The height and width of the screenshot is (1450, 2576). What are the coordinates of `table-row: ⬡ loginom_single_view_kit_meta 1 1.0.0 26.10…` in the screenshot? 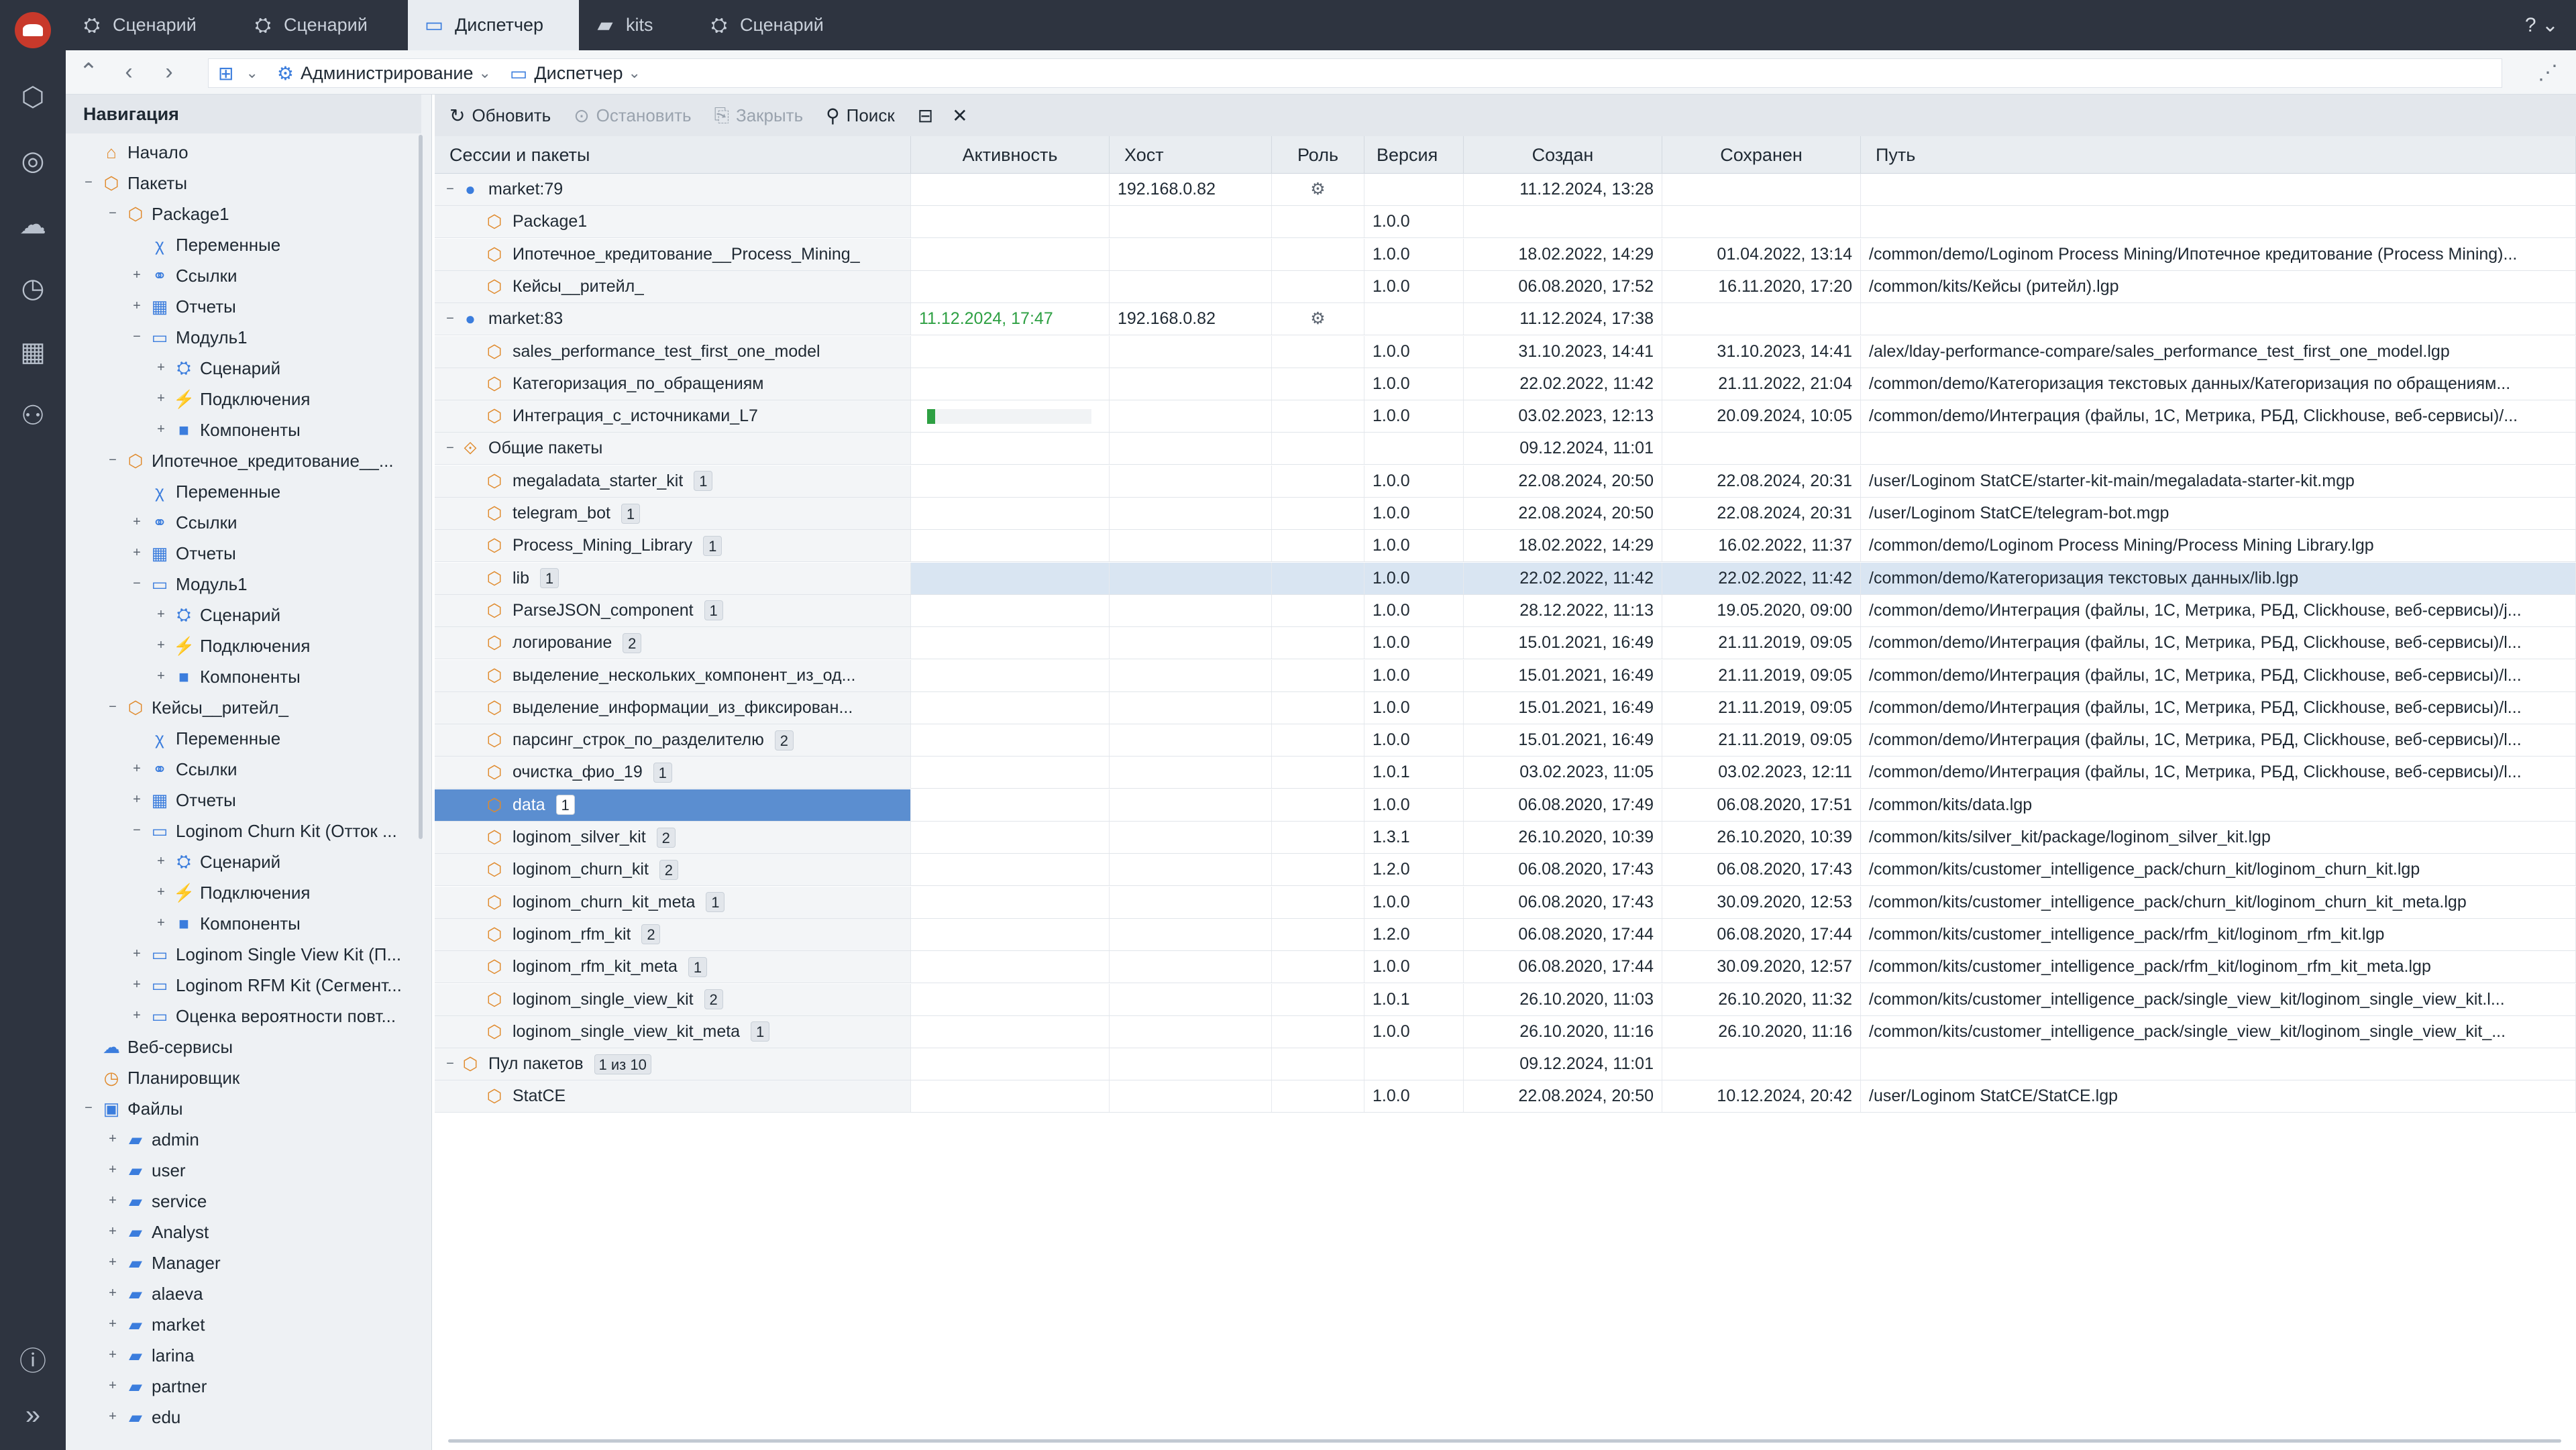 It's located at (1505, 1031).